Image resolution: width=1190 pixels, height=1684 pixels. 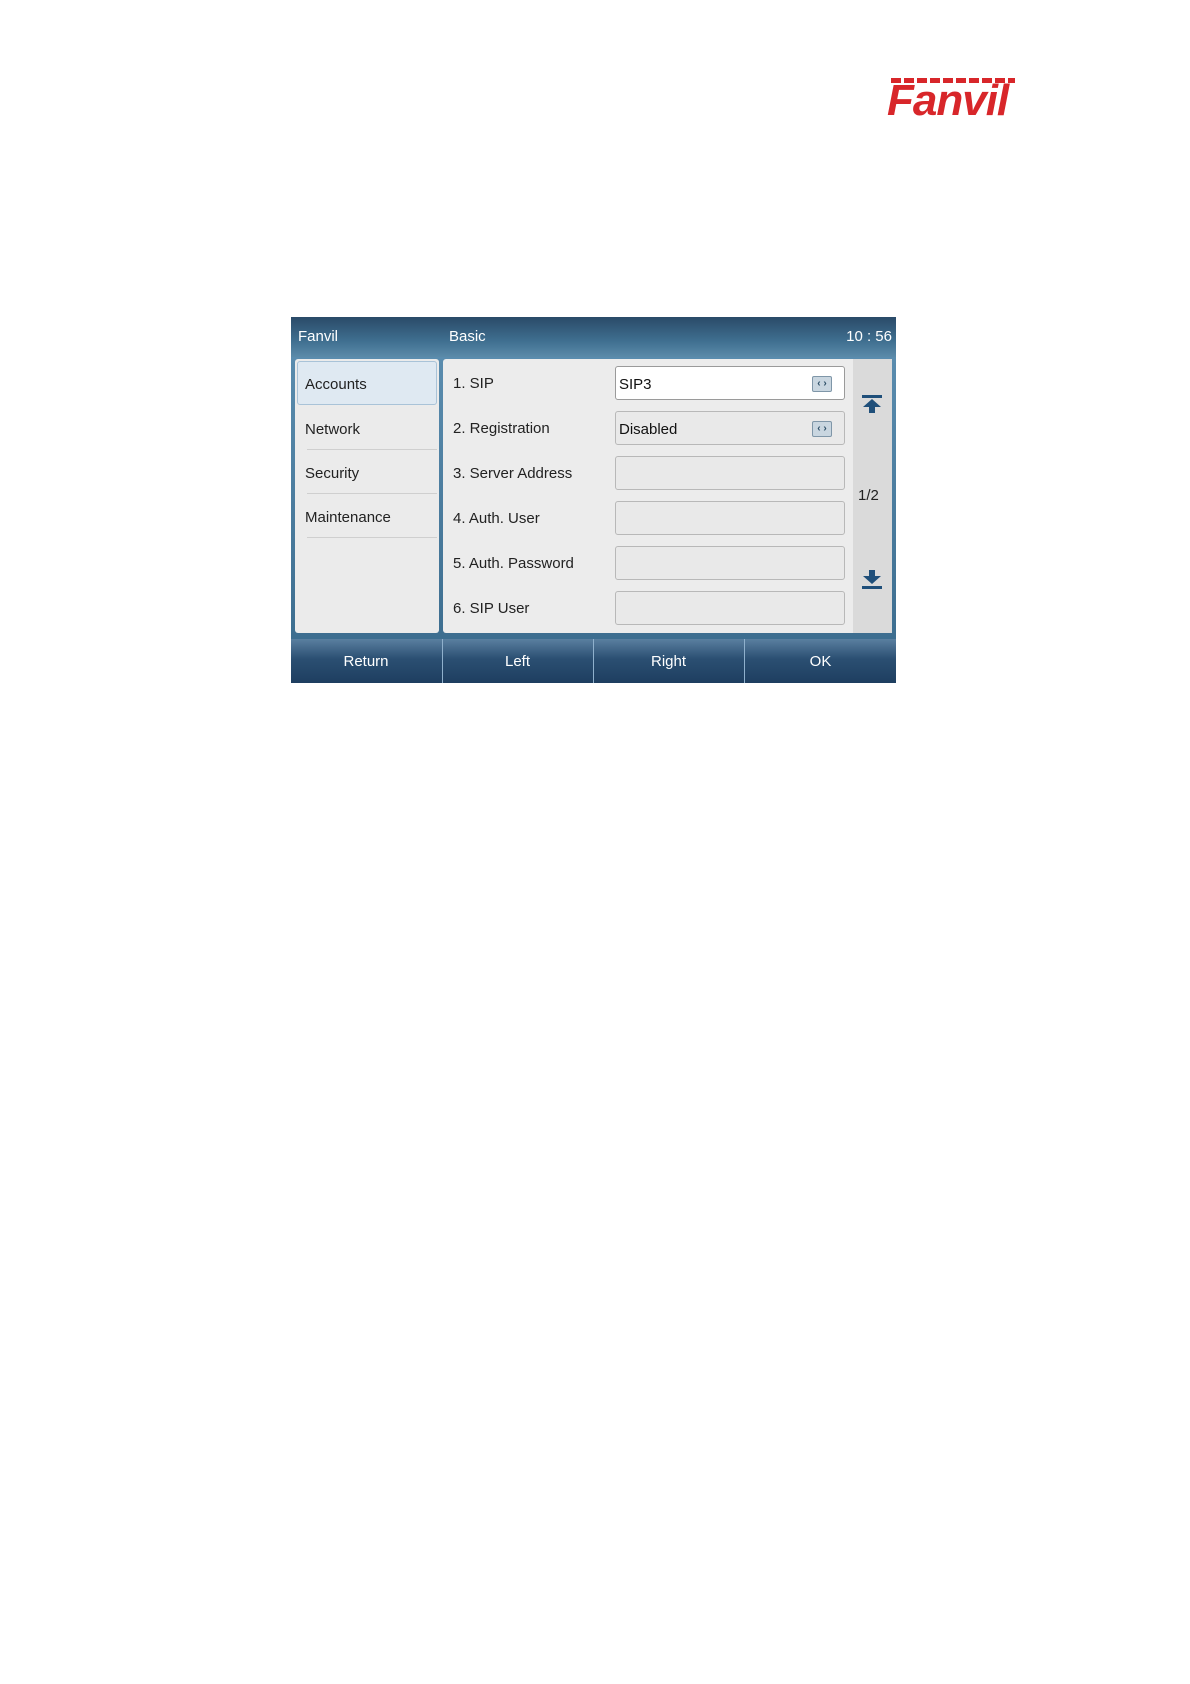 What do you see at coordinates (491, 608) in the screenshot?
I see `sip-user-label: 6. SIP User` at bounding box center [491, 608].